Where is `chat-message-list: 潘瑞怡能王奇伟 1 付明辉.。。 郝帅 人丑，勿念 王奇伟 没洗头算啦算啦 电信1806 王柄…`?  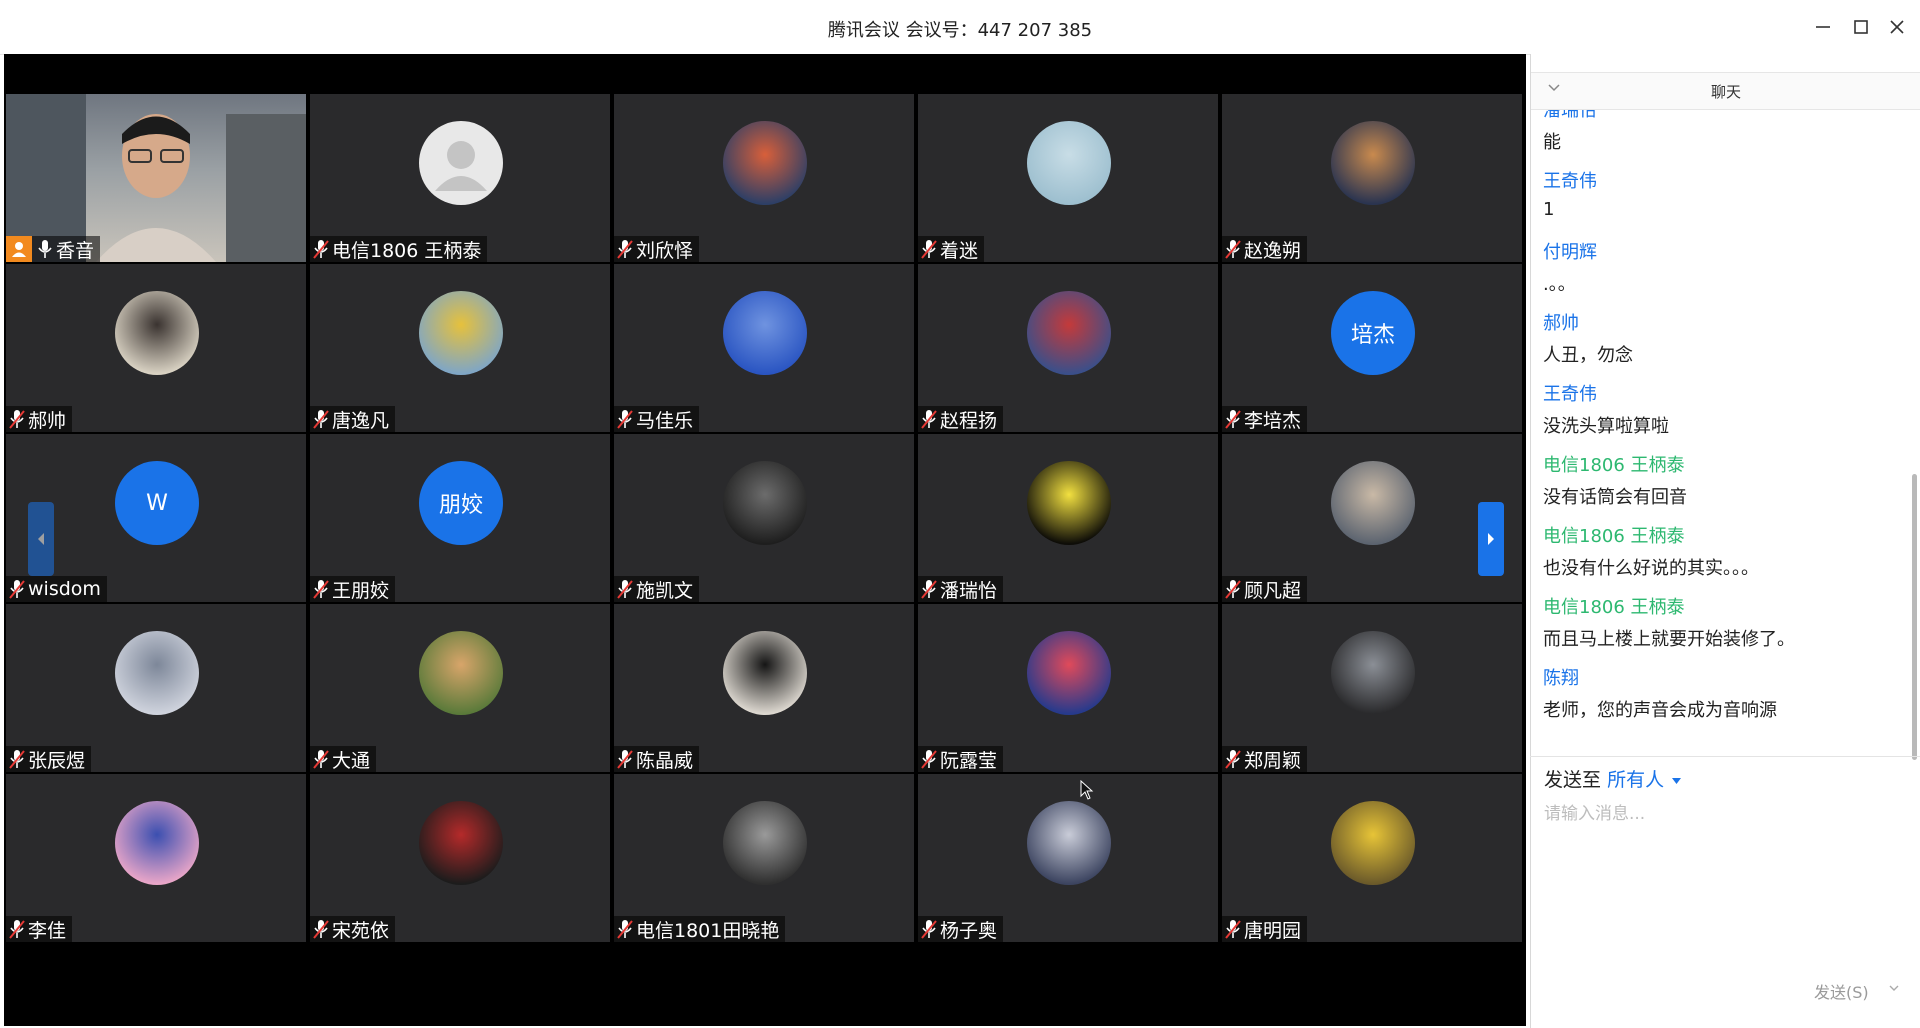
chat-message-list: 潘瑞怡能王奇伟 1 付明辉.。。 郝帅 人丑，勿念 王奇伟 没洗头算啦算啦 电信1806 王柄… is located at coordinates (1721, 434).